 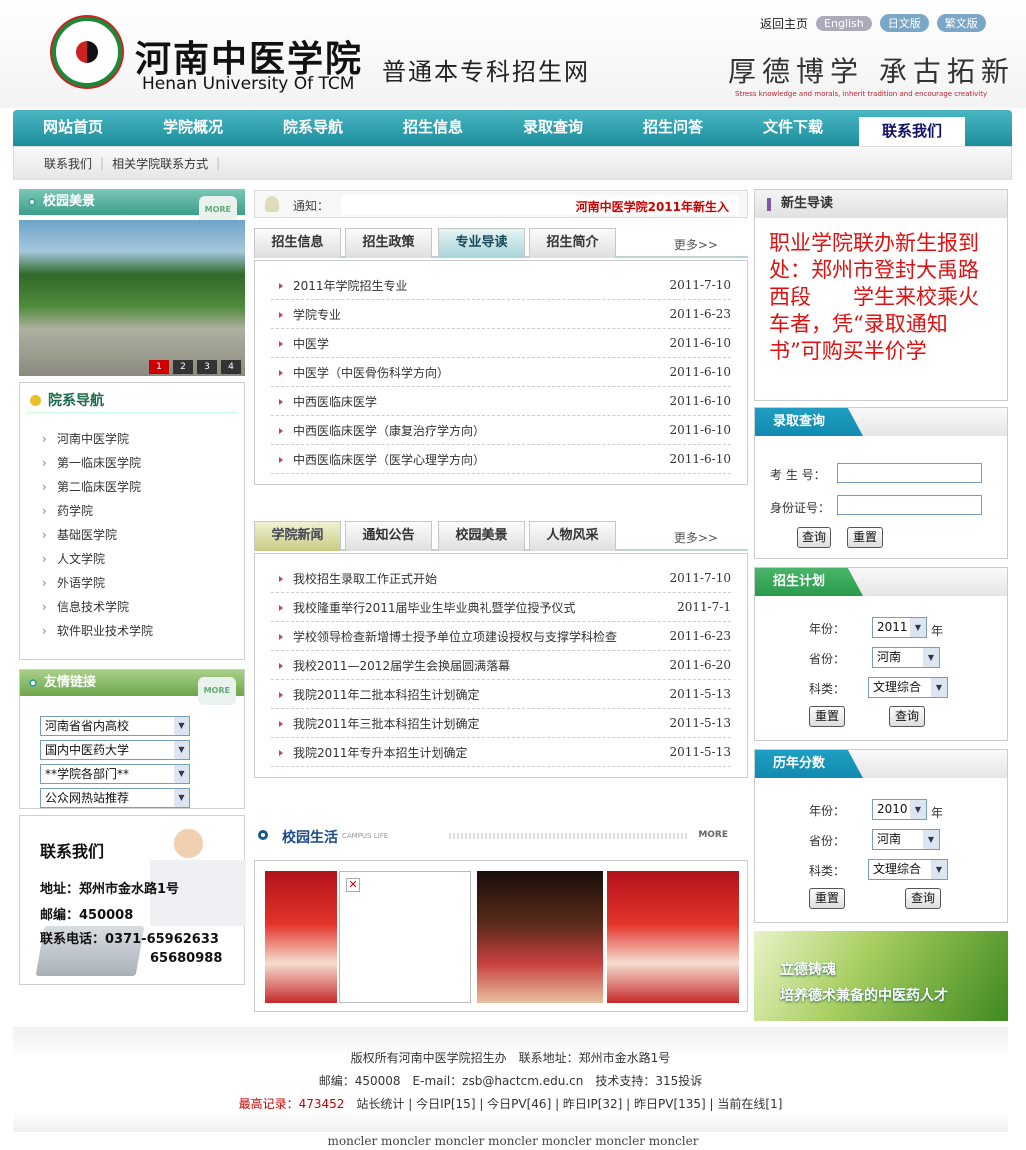 What do you see at coordinates (899, 809) in the screenshot?
I see `year-select: 2010` at bounding box center [899, 809].